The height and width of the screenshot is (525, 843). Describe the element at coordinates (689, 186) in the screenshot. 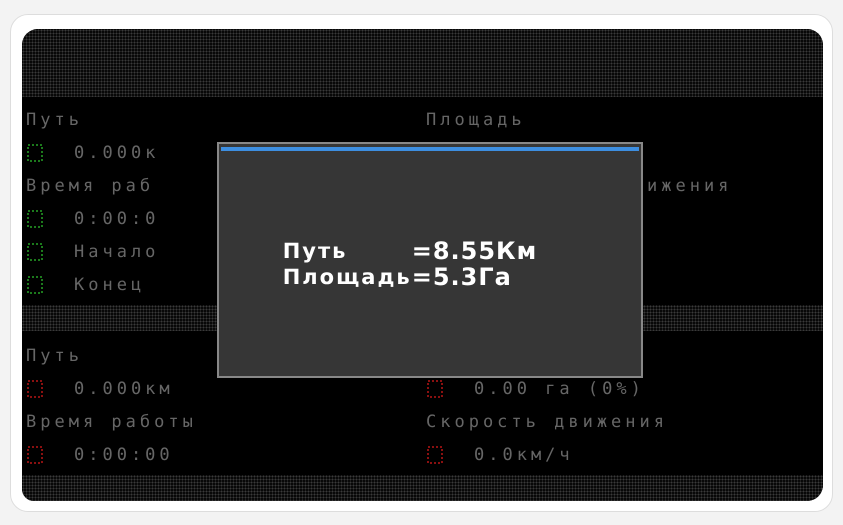

I see `field-label: ижения` at that location.